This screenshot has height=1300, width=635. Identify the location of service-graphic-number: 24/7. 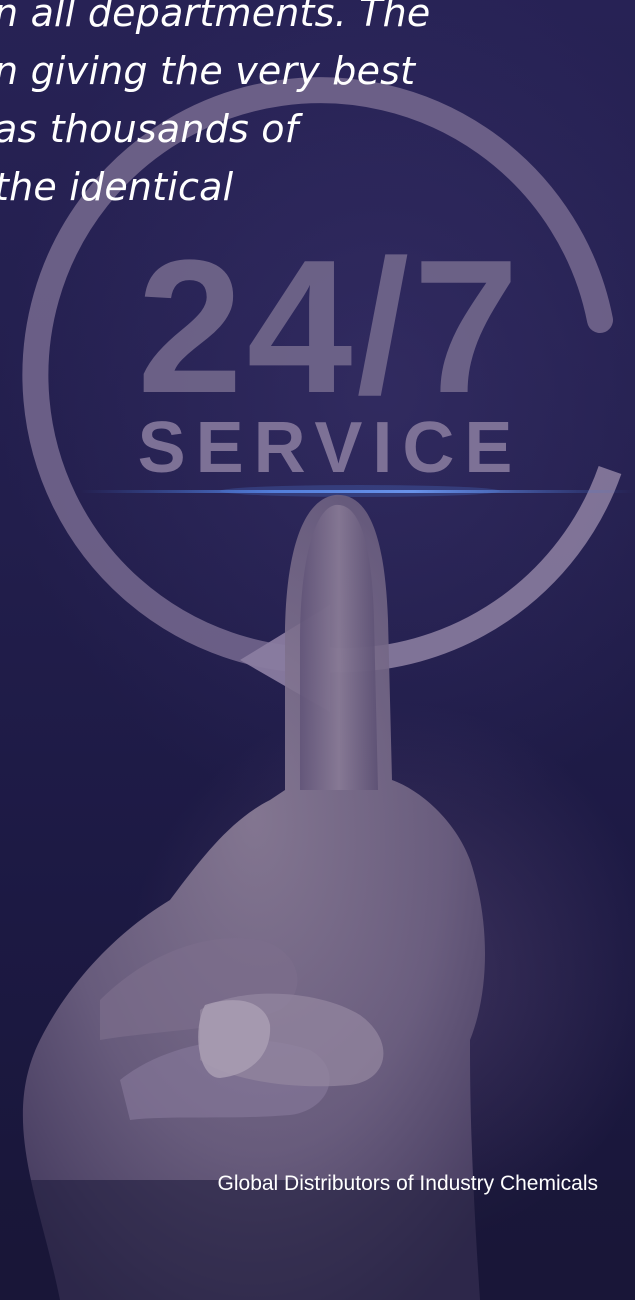
(330, 327).